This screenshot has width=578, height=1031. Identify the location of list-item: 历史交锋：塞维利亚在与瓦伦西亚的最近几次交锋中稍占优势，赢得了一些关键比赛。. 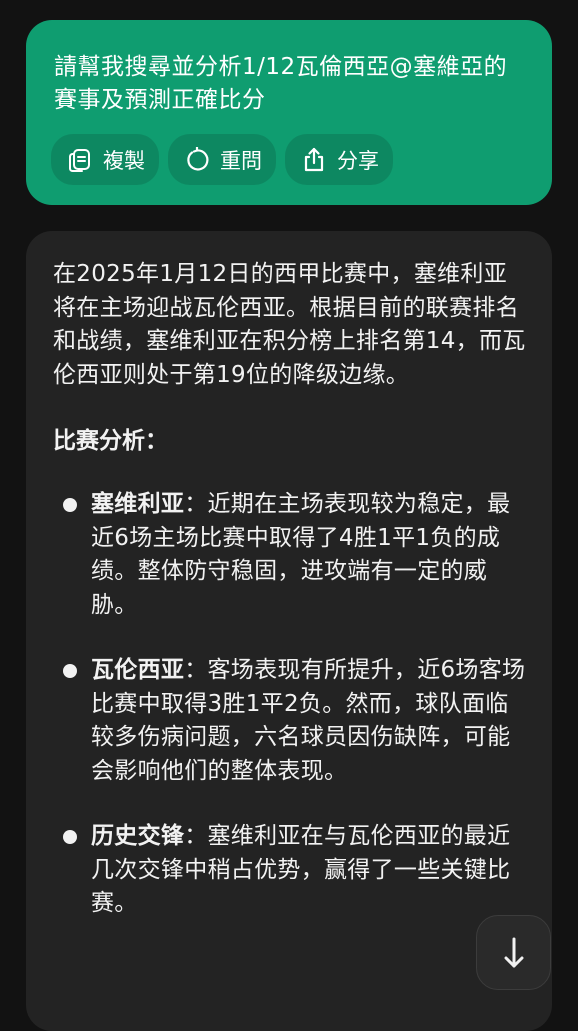
(289, 870).